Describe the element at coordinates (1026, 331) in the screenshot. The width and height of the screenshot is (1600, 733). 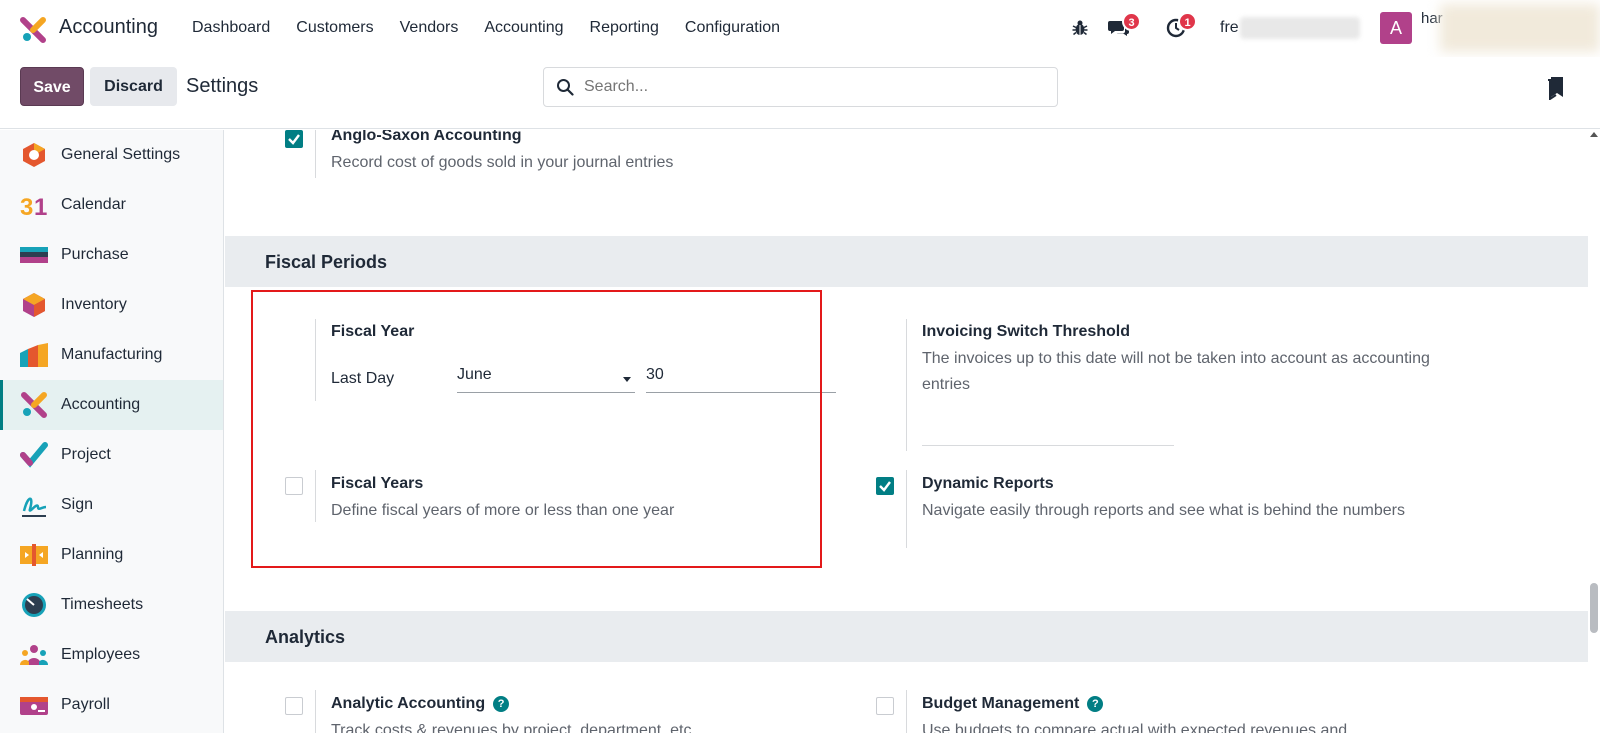
I see `invoicing-threshold-title: Invoicing Switch Threshold` at that location.